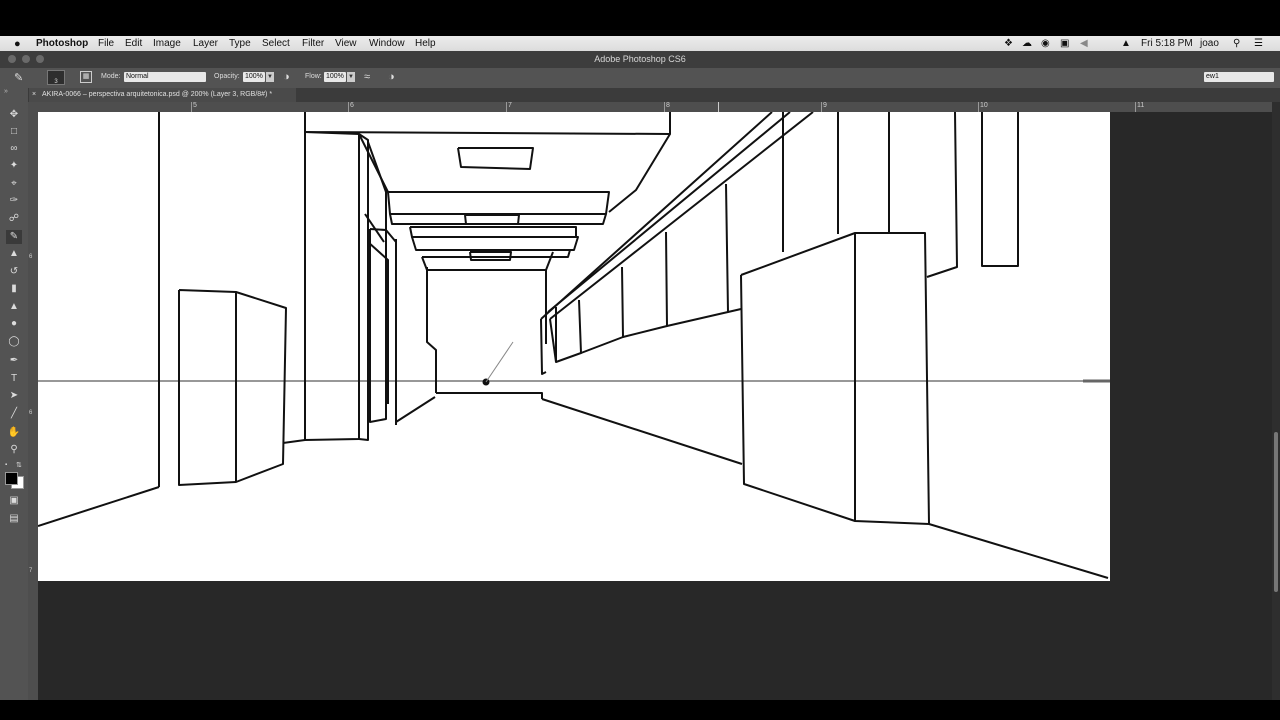  Describe the element at coordinates (14, 166) in the screenshot. I see `magic-wand-tool-icon: ✦` at that location.